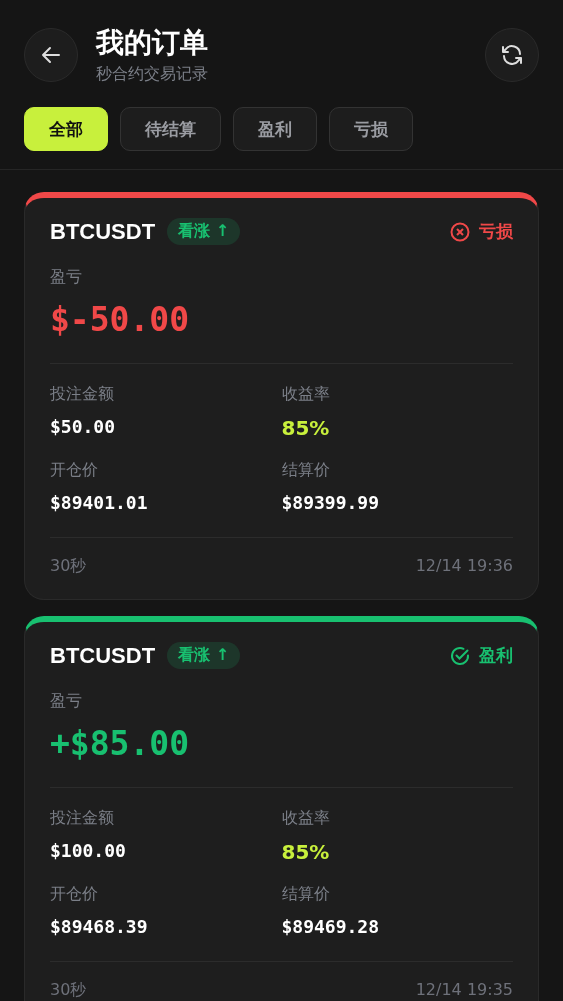  Describe the element at coordinates (331, 502) in the screenshot. I see `field-value: $89399.99` at that location.